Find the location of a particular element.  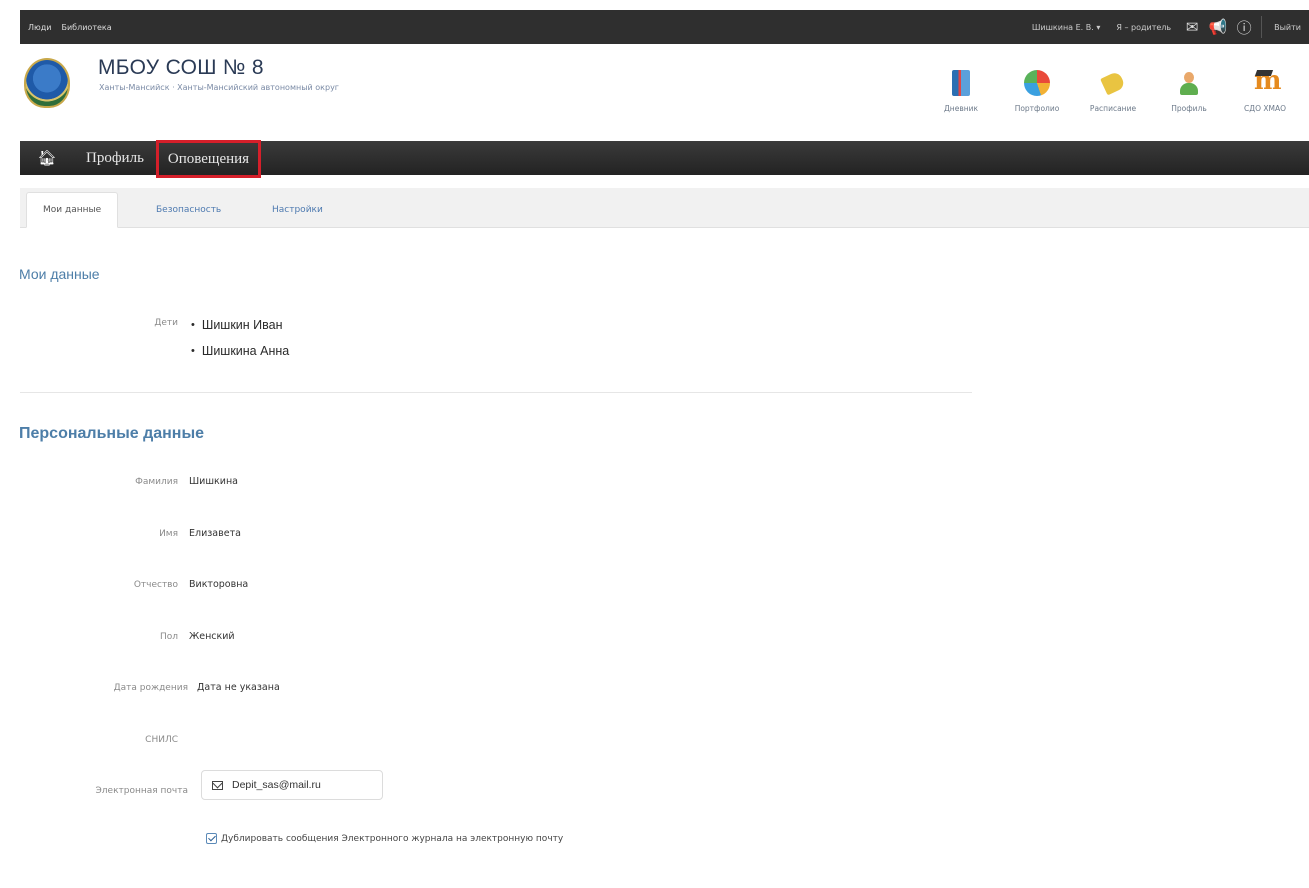

announcements-icon: 📢 is located at coordinates (1218, 27).